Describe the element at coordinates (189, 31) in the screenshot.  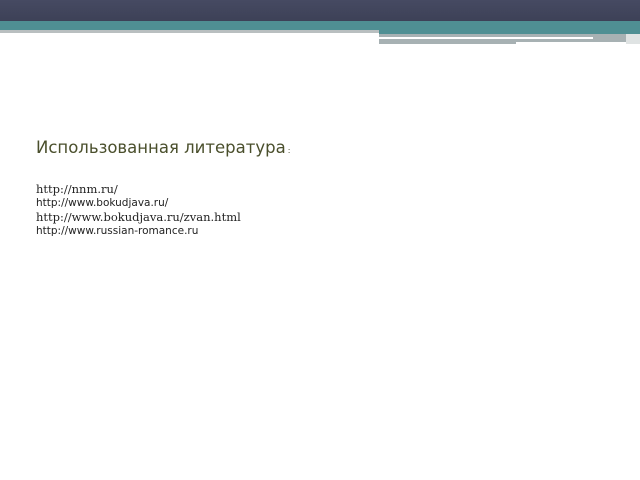
I see `header-grey-band-left` at that location.